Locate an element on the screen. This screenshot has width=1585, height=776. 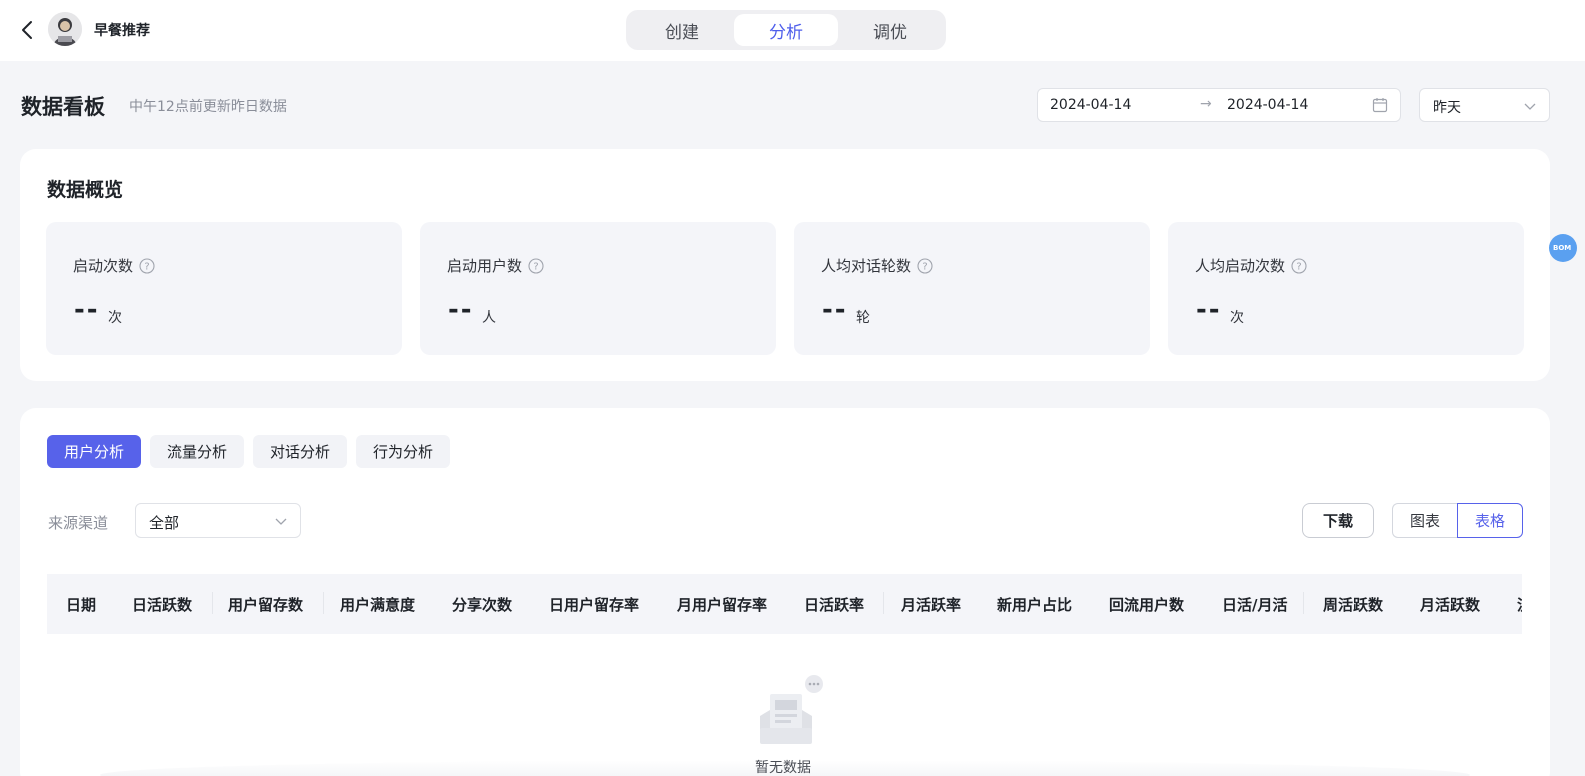
column-header: 日活/月活 is located at coordinates (1255, 605).